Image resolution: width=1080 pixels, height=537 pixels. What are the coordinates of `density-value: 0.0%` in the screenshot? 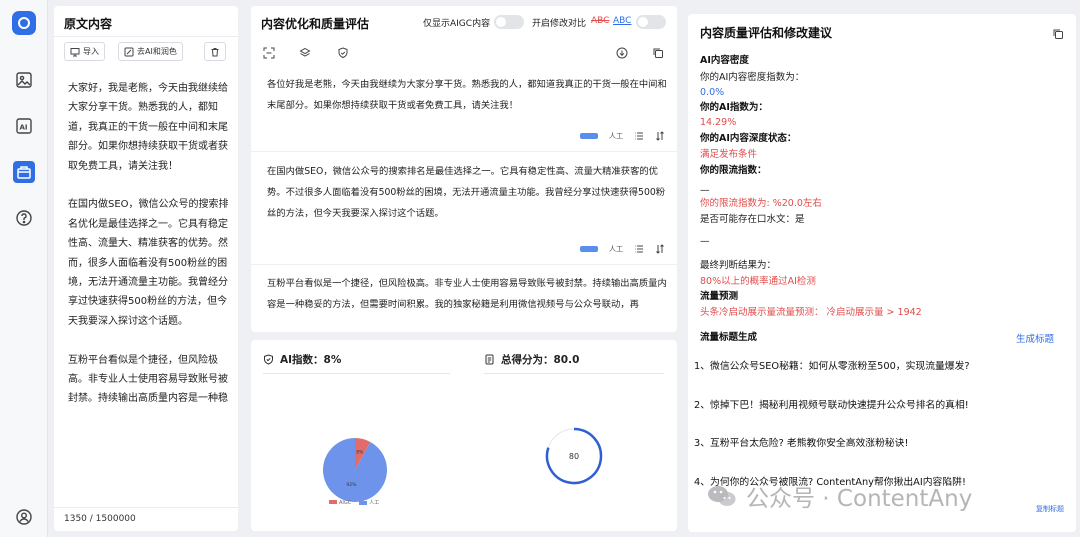 It's located at (712, 92).